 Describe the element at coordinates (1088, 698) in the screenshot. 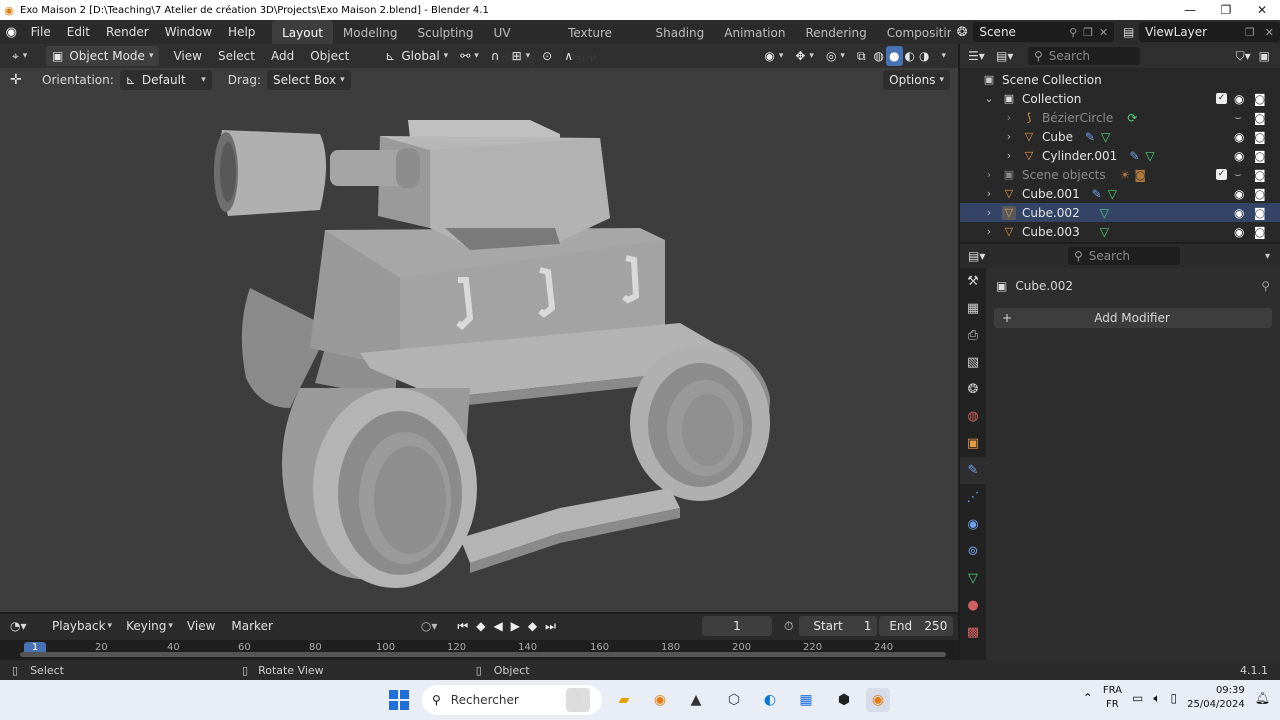

I see `chevron-up-icon: ⌃` at that location.